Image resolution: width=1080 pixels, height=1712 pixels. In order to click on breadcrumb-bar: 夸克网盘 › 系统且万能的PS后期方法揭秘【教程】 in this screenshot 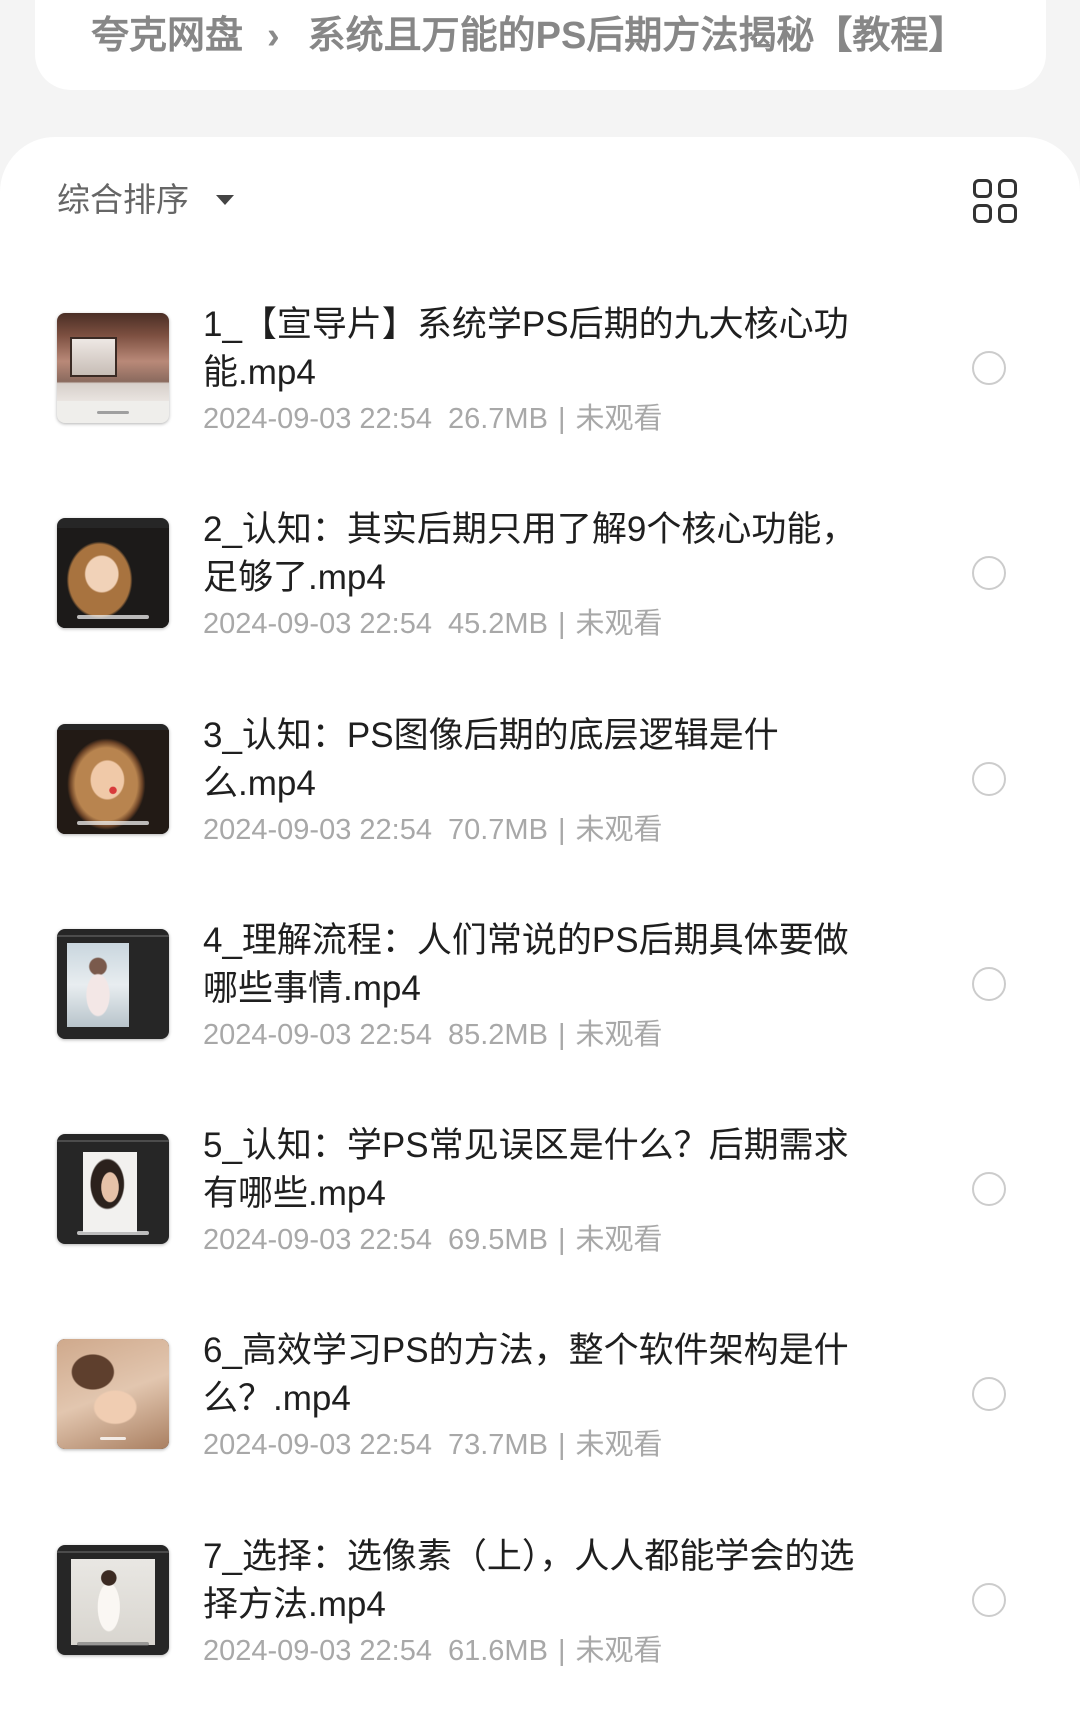, I will do `click(540, 45)`.